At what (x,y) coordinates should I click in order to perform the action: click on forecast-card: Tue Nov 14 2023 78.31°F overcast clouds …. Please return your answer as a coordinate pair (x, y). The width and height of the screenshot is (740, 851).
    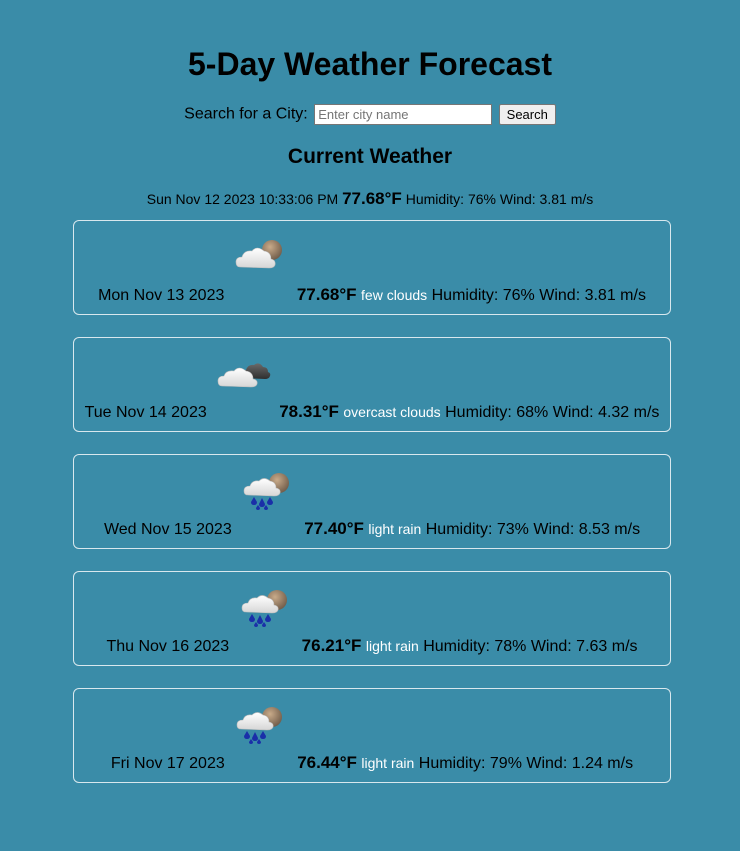
    Looking at the image, I should click on (372, 384).